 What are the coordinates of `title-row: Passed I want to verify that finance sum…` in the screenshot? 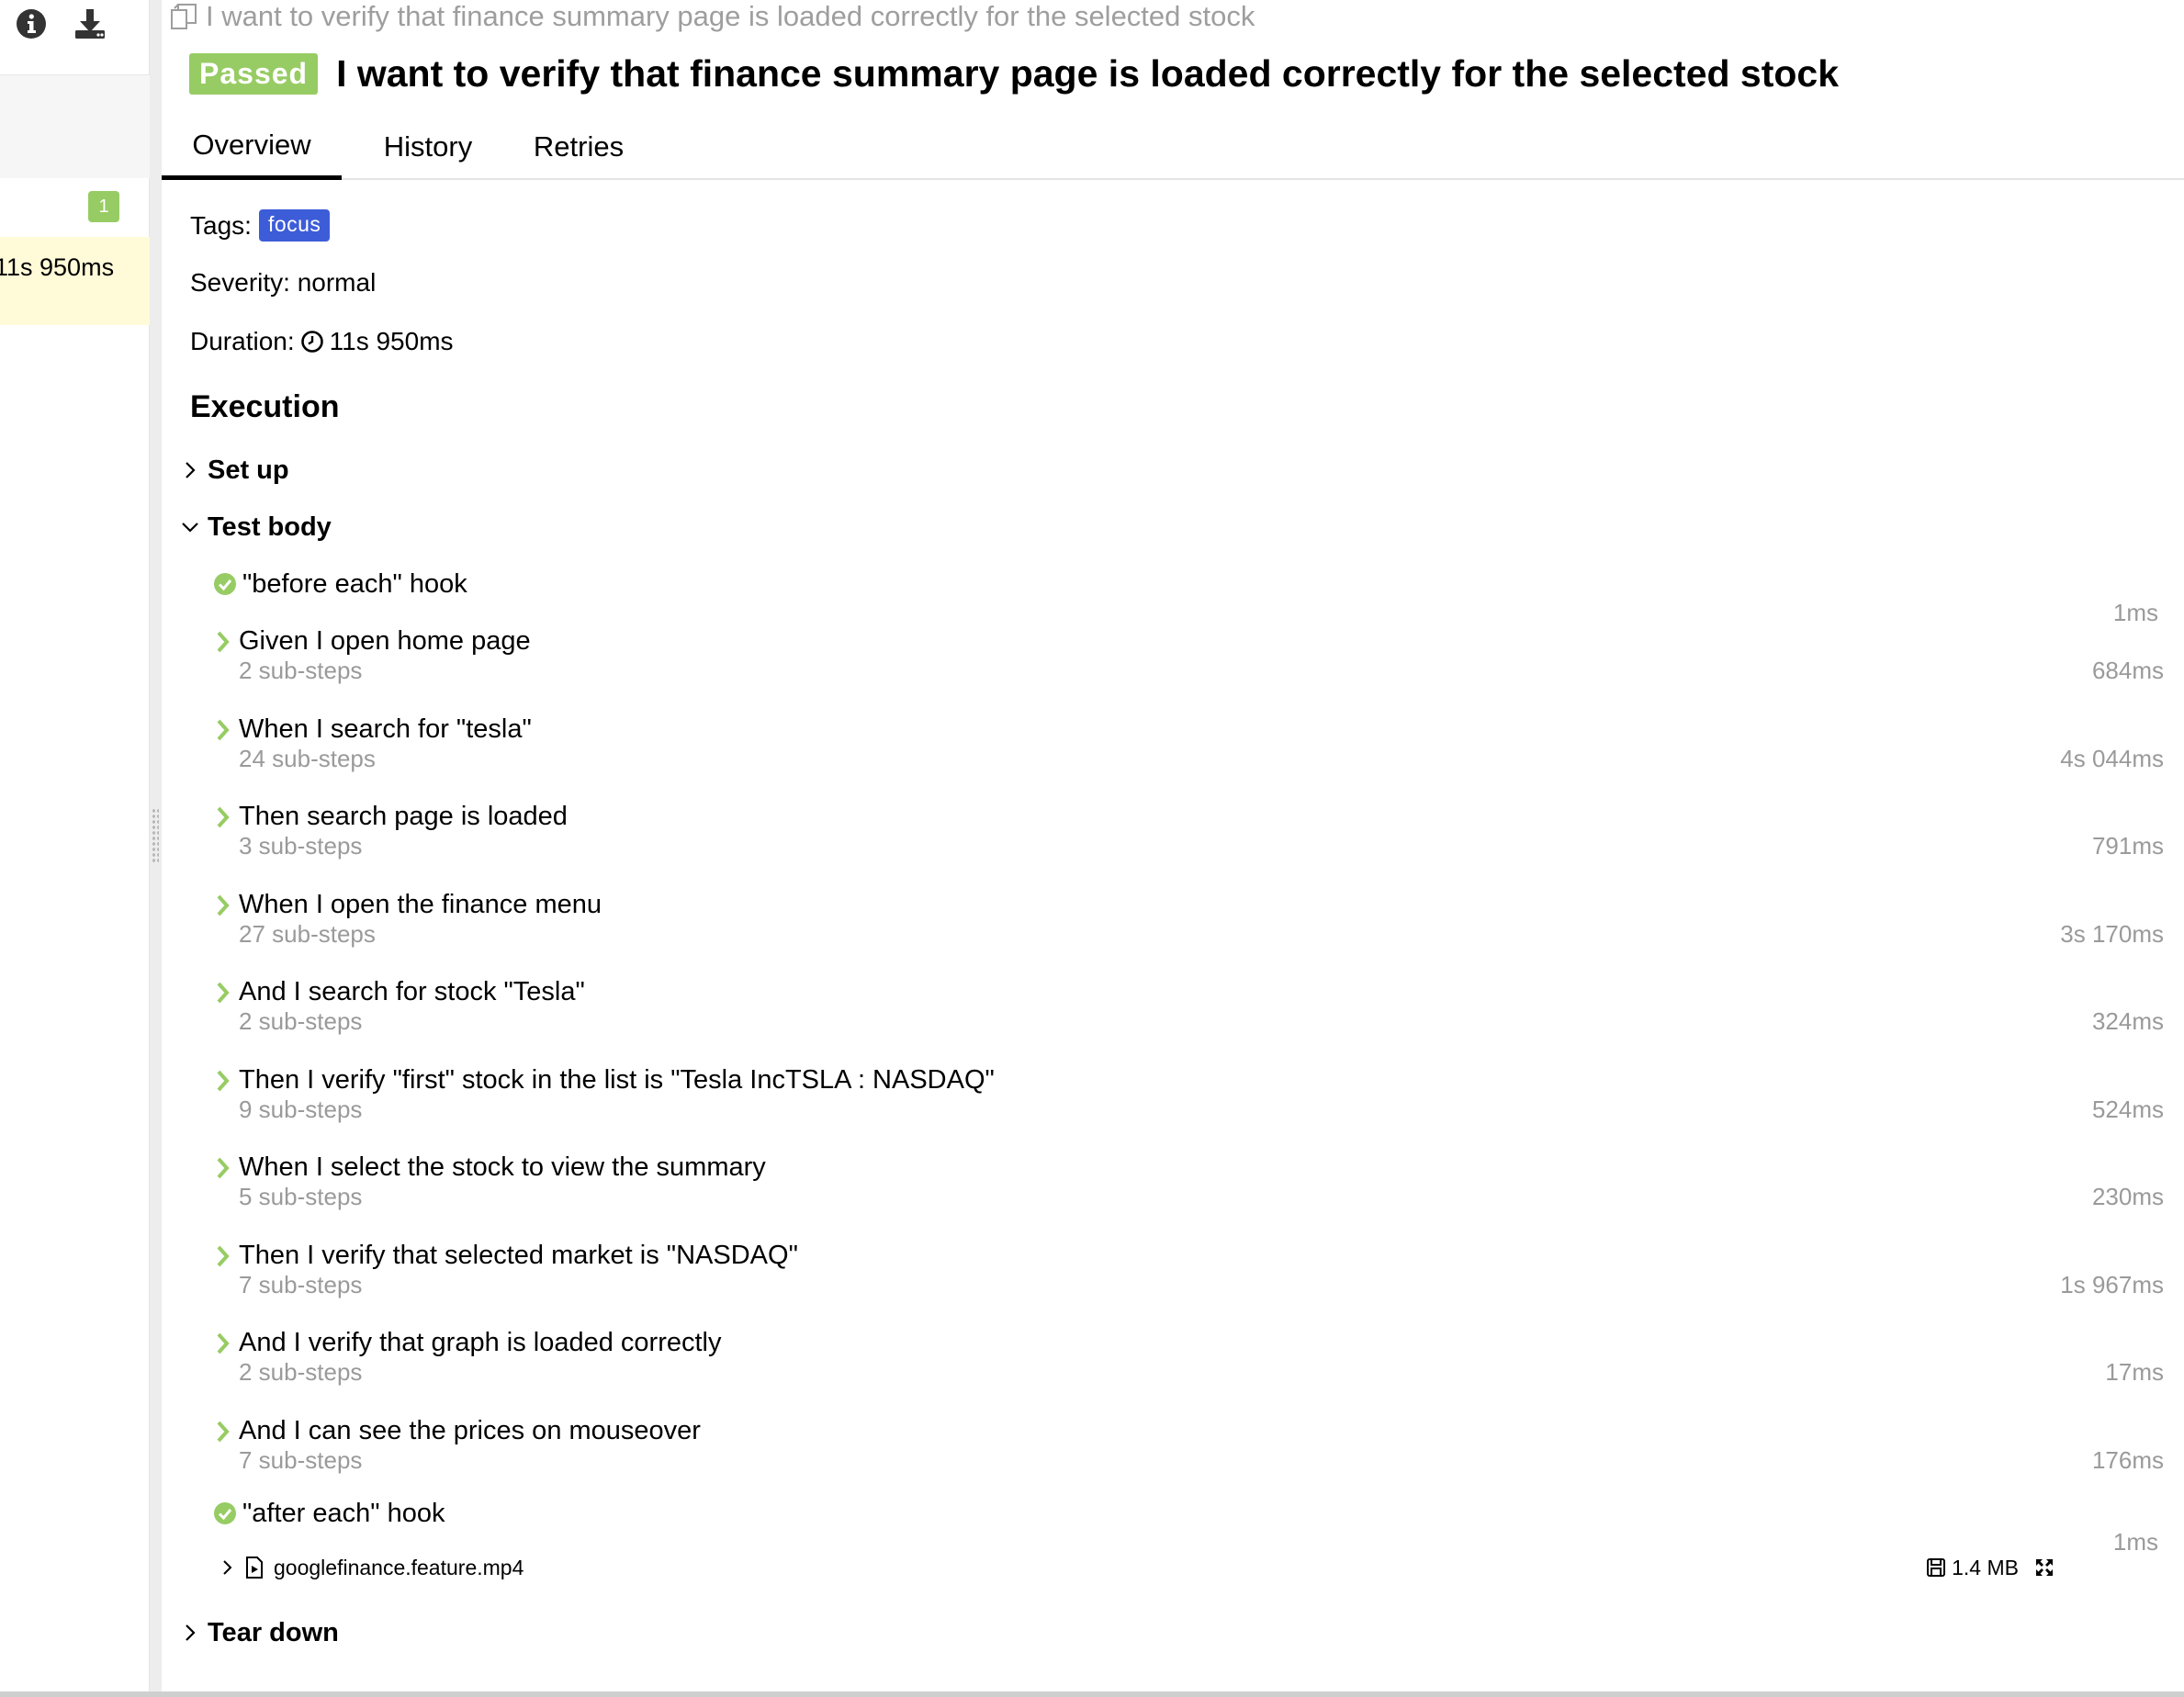 It's located at (1014, 73).